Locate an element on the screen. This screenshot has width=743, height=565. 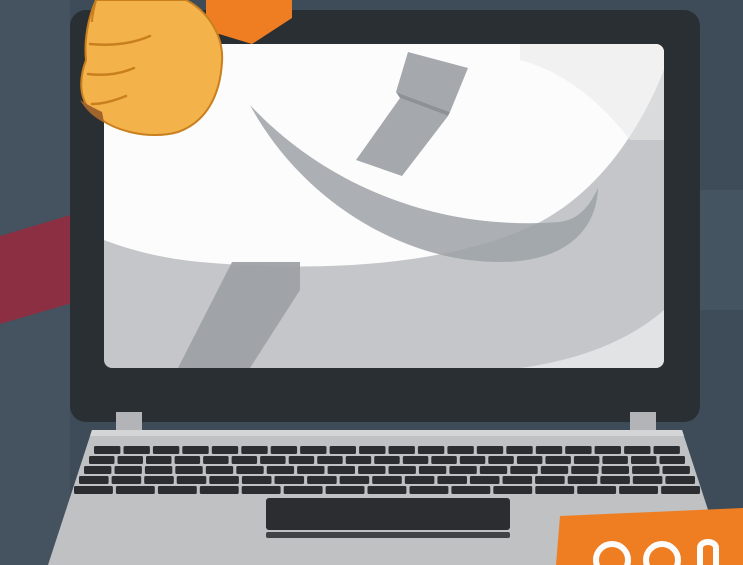
orange-accent-card is located at coordinates (649, 536).